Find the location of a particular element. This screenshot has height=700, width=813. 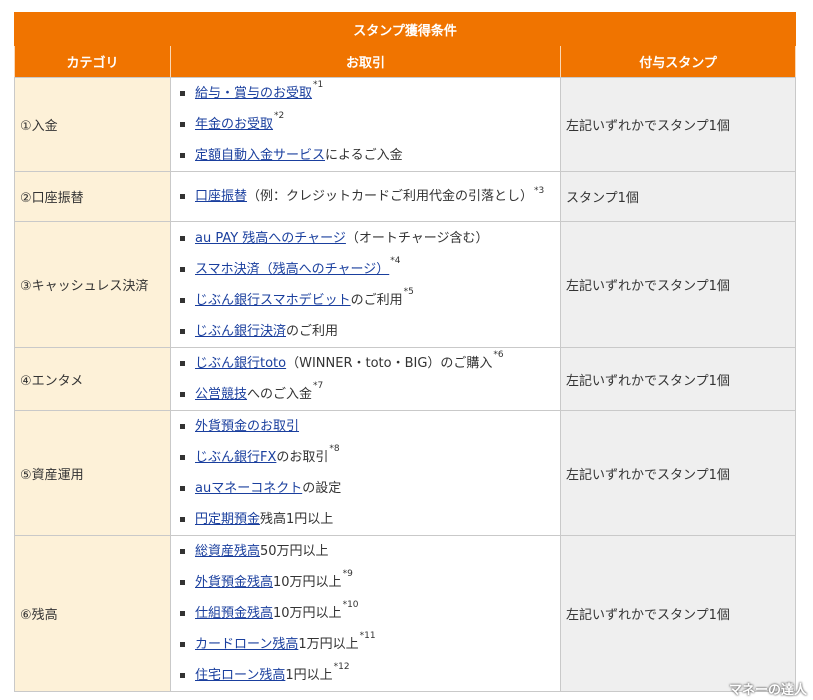

link-yen-time-deposit: 円定期預金 is located at coordinates (227, 519).